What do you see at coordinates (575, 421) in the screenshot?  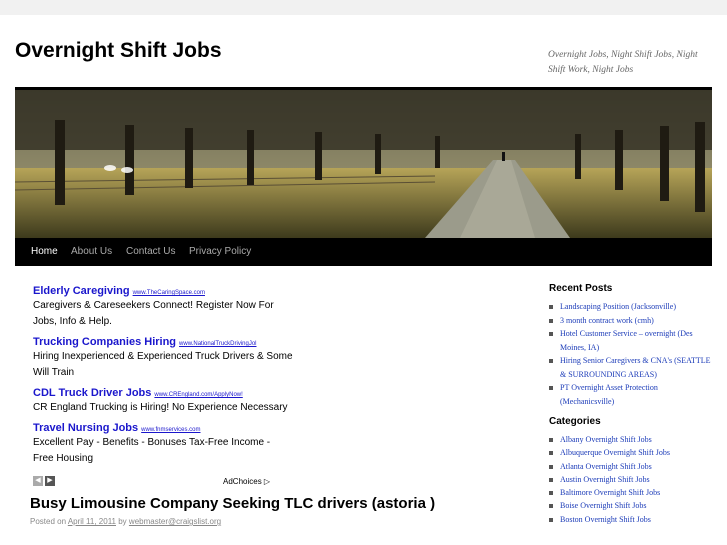 I see `categories-heading: Categories` at bounding box center [575, 421].